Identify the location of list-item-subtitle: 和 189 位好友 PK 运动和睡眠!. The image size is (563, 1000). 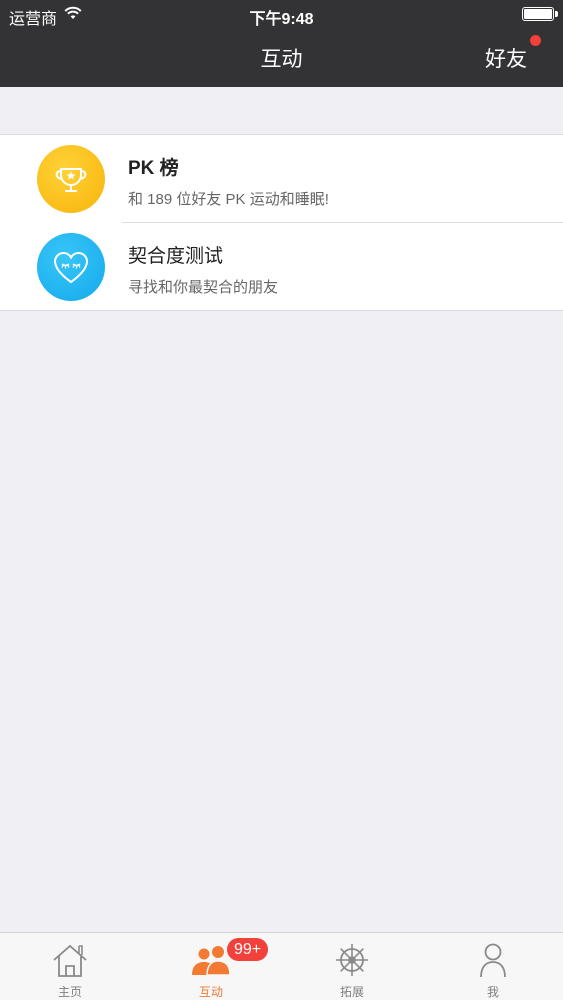
(228, 199).